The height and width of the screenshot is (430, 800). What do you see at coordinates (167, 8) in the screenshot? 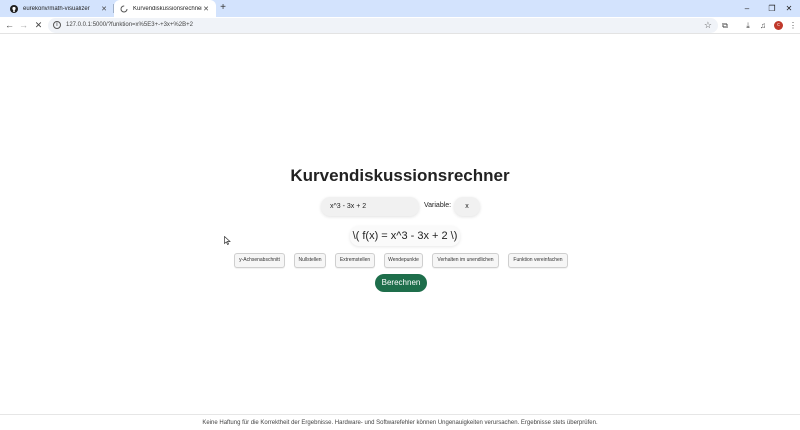
I see `tab-title: Kurvendiskussionsrechner` at bounding box center [167, 8].